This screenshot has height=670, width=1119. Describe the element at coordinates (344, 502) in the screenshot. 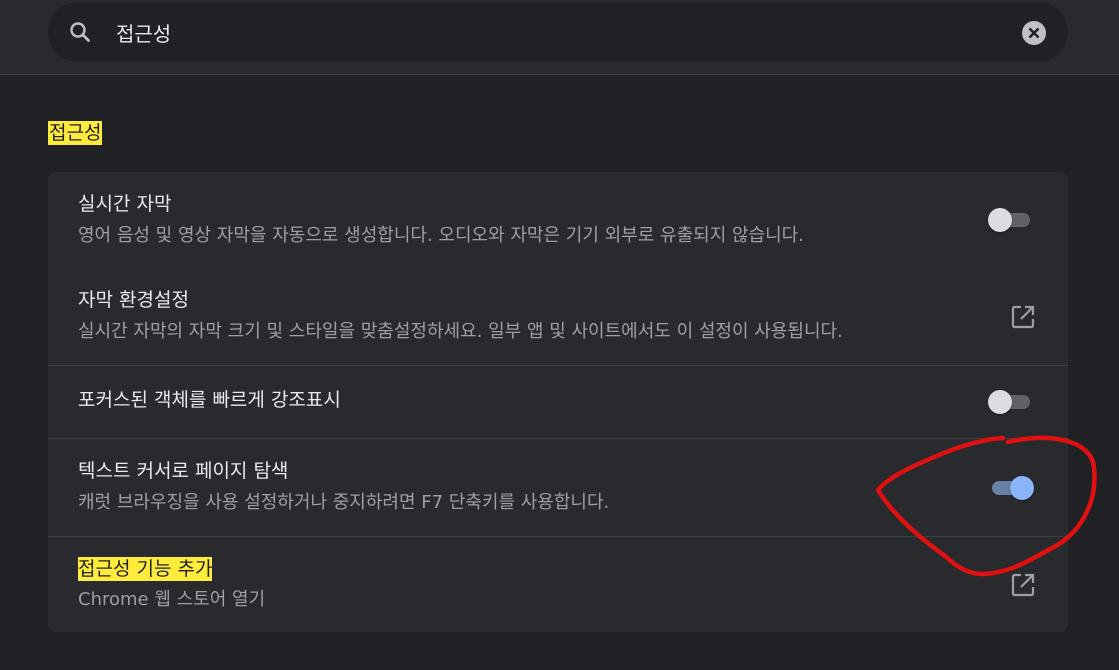

I see `setting-description: 캐럿 브라우징을 사용 설정하거나 중지하려면 F7 단축키를 사용합니다.` at that location.